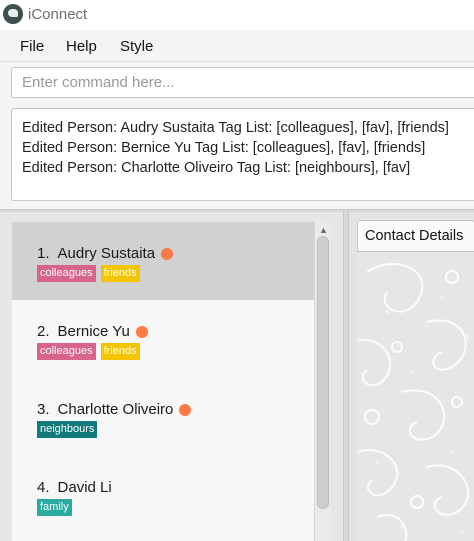 Image resolution: width=474 pixels, height=541 pixels. What do you see at coordinates (43, 487) in the screenshot?
I see `person-index: 4.` at bounding box center [43, 487].